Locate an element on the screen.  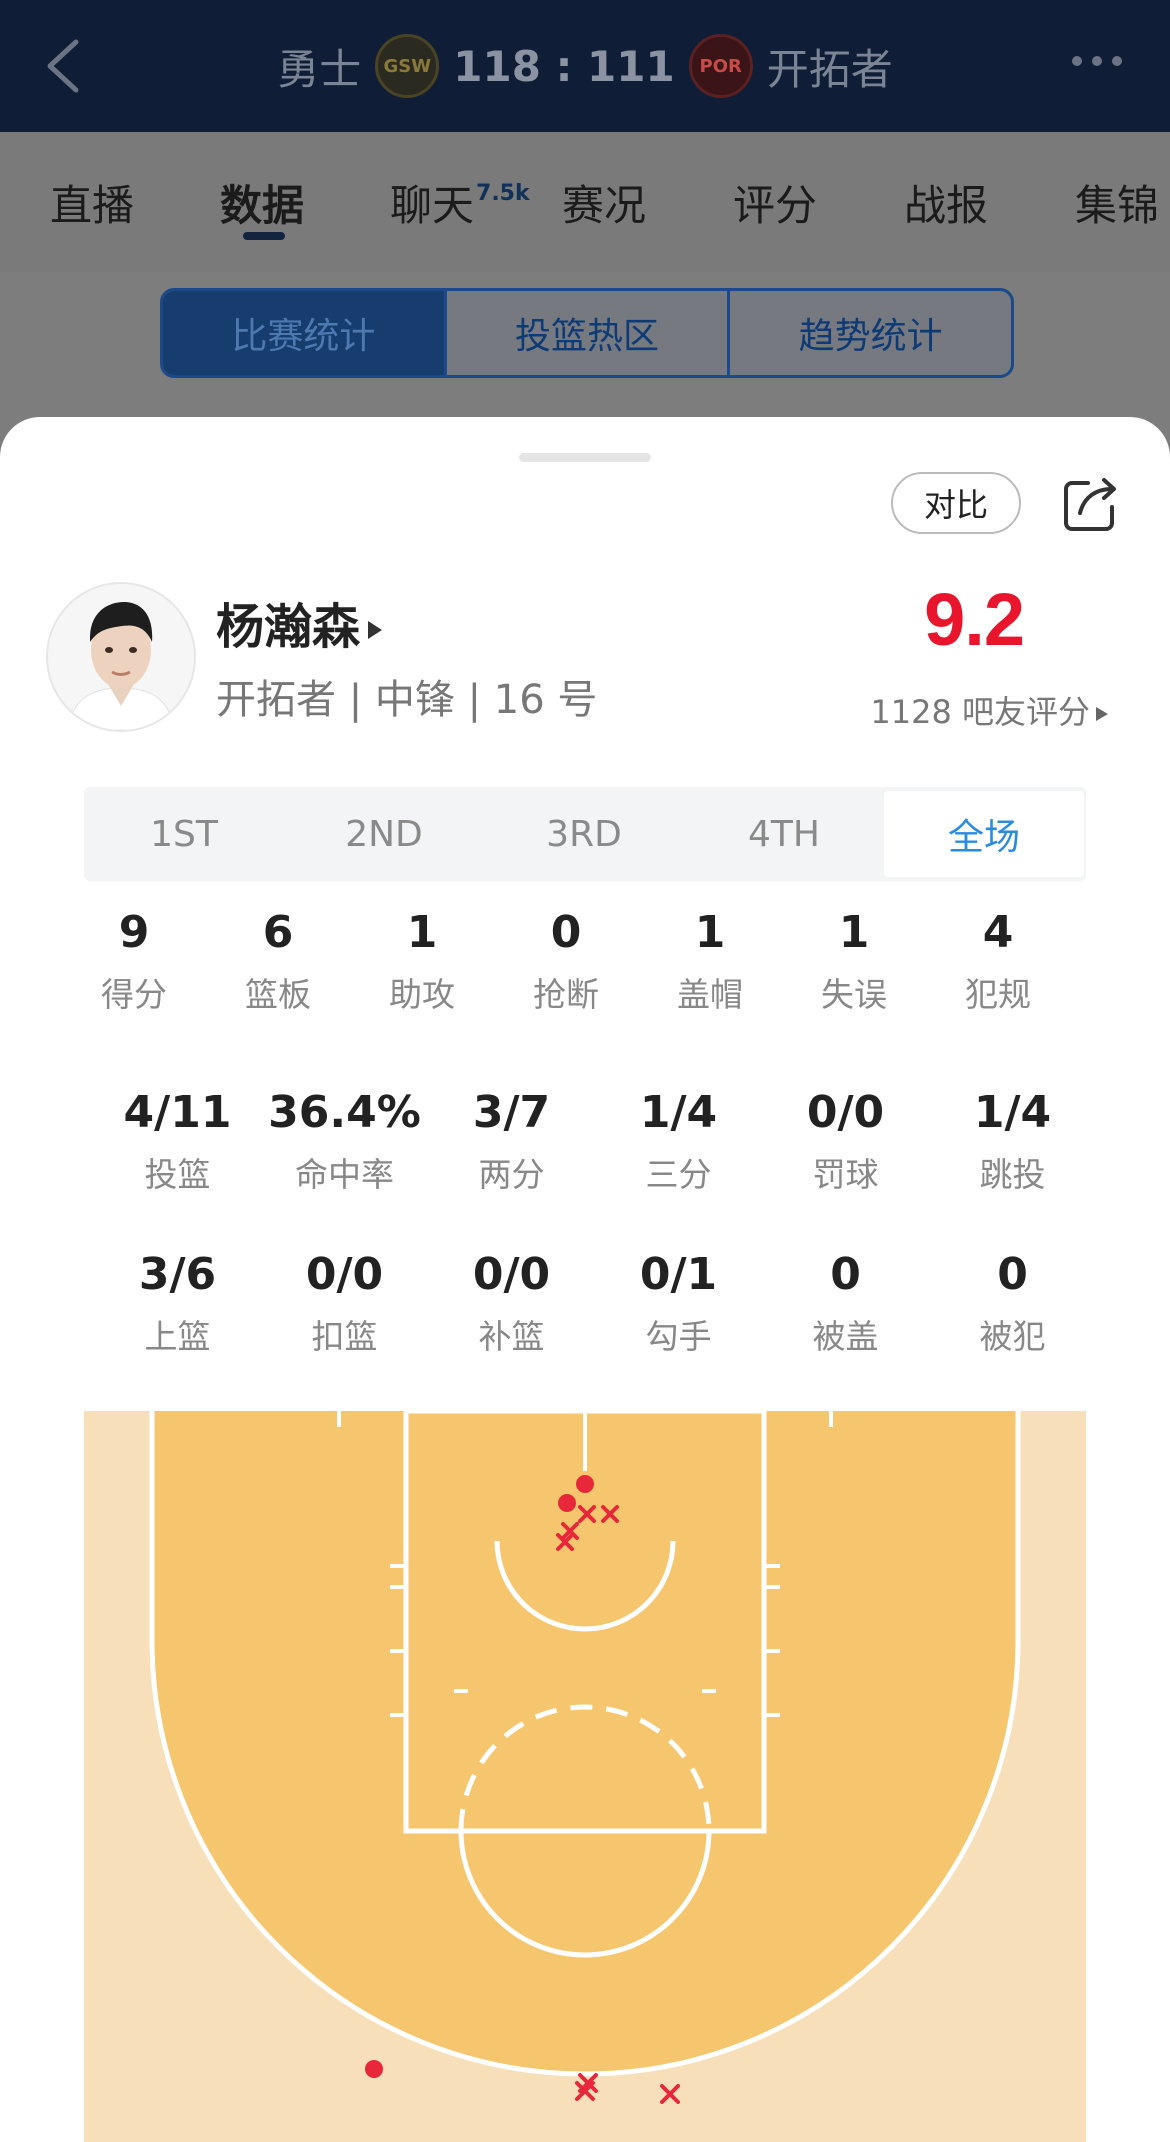
active-tab-indicator is located at coordinates (264, 236).